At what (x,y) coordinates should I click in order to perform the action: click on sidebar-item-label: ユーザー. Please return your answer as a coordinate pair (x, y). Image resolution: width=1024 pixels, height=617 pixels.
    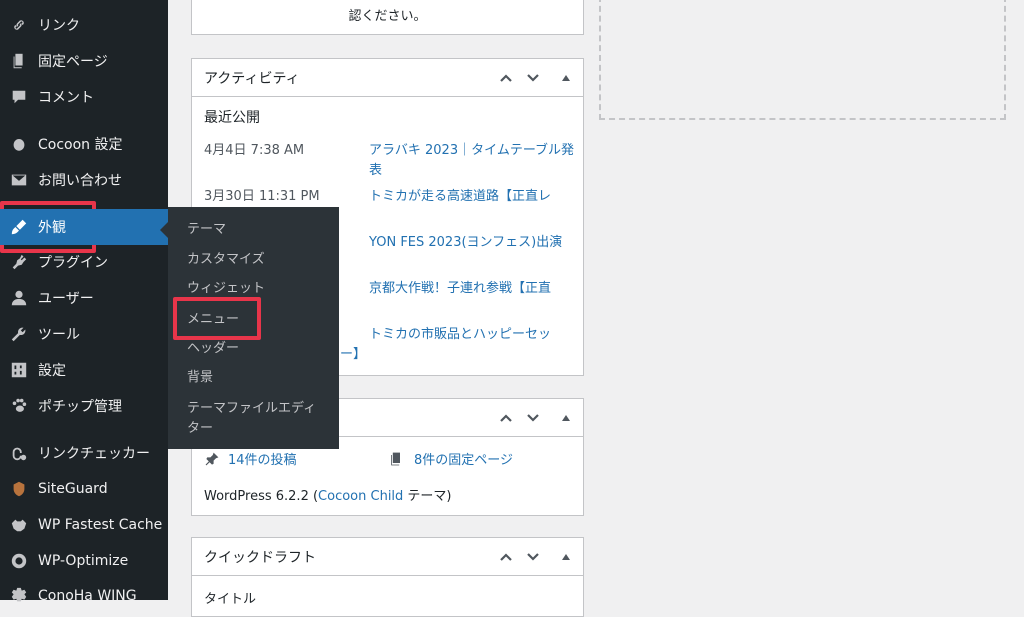
    Looking at the image, I should click on (66, 299).